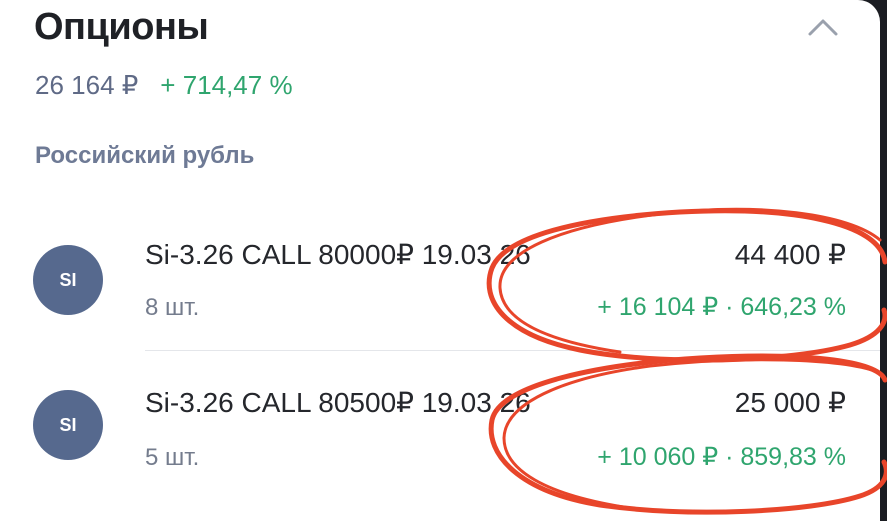 Image resolution: width=887 pixels, height=521 pixels. What do you see at coordinates (172, 307) in the screenshot?
I see `position-quantity: 8 шт.` at bounding box center [172, 307].